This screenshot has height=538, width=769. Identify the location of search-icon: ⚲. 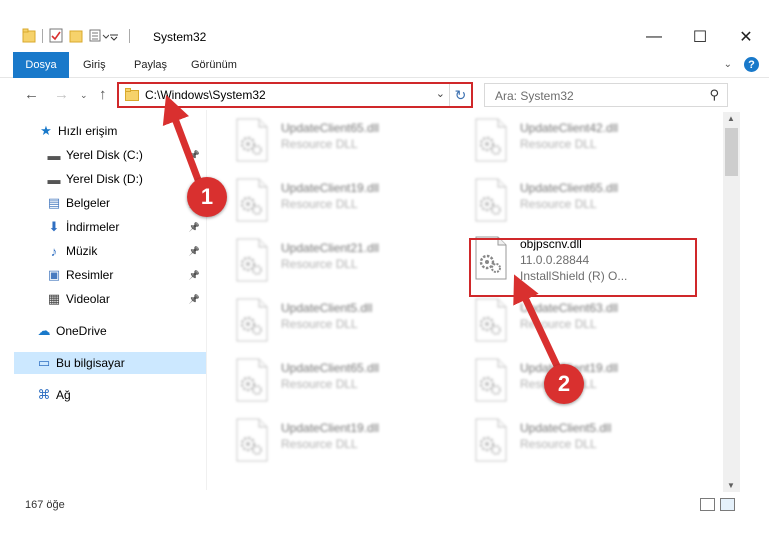
(714, 94).